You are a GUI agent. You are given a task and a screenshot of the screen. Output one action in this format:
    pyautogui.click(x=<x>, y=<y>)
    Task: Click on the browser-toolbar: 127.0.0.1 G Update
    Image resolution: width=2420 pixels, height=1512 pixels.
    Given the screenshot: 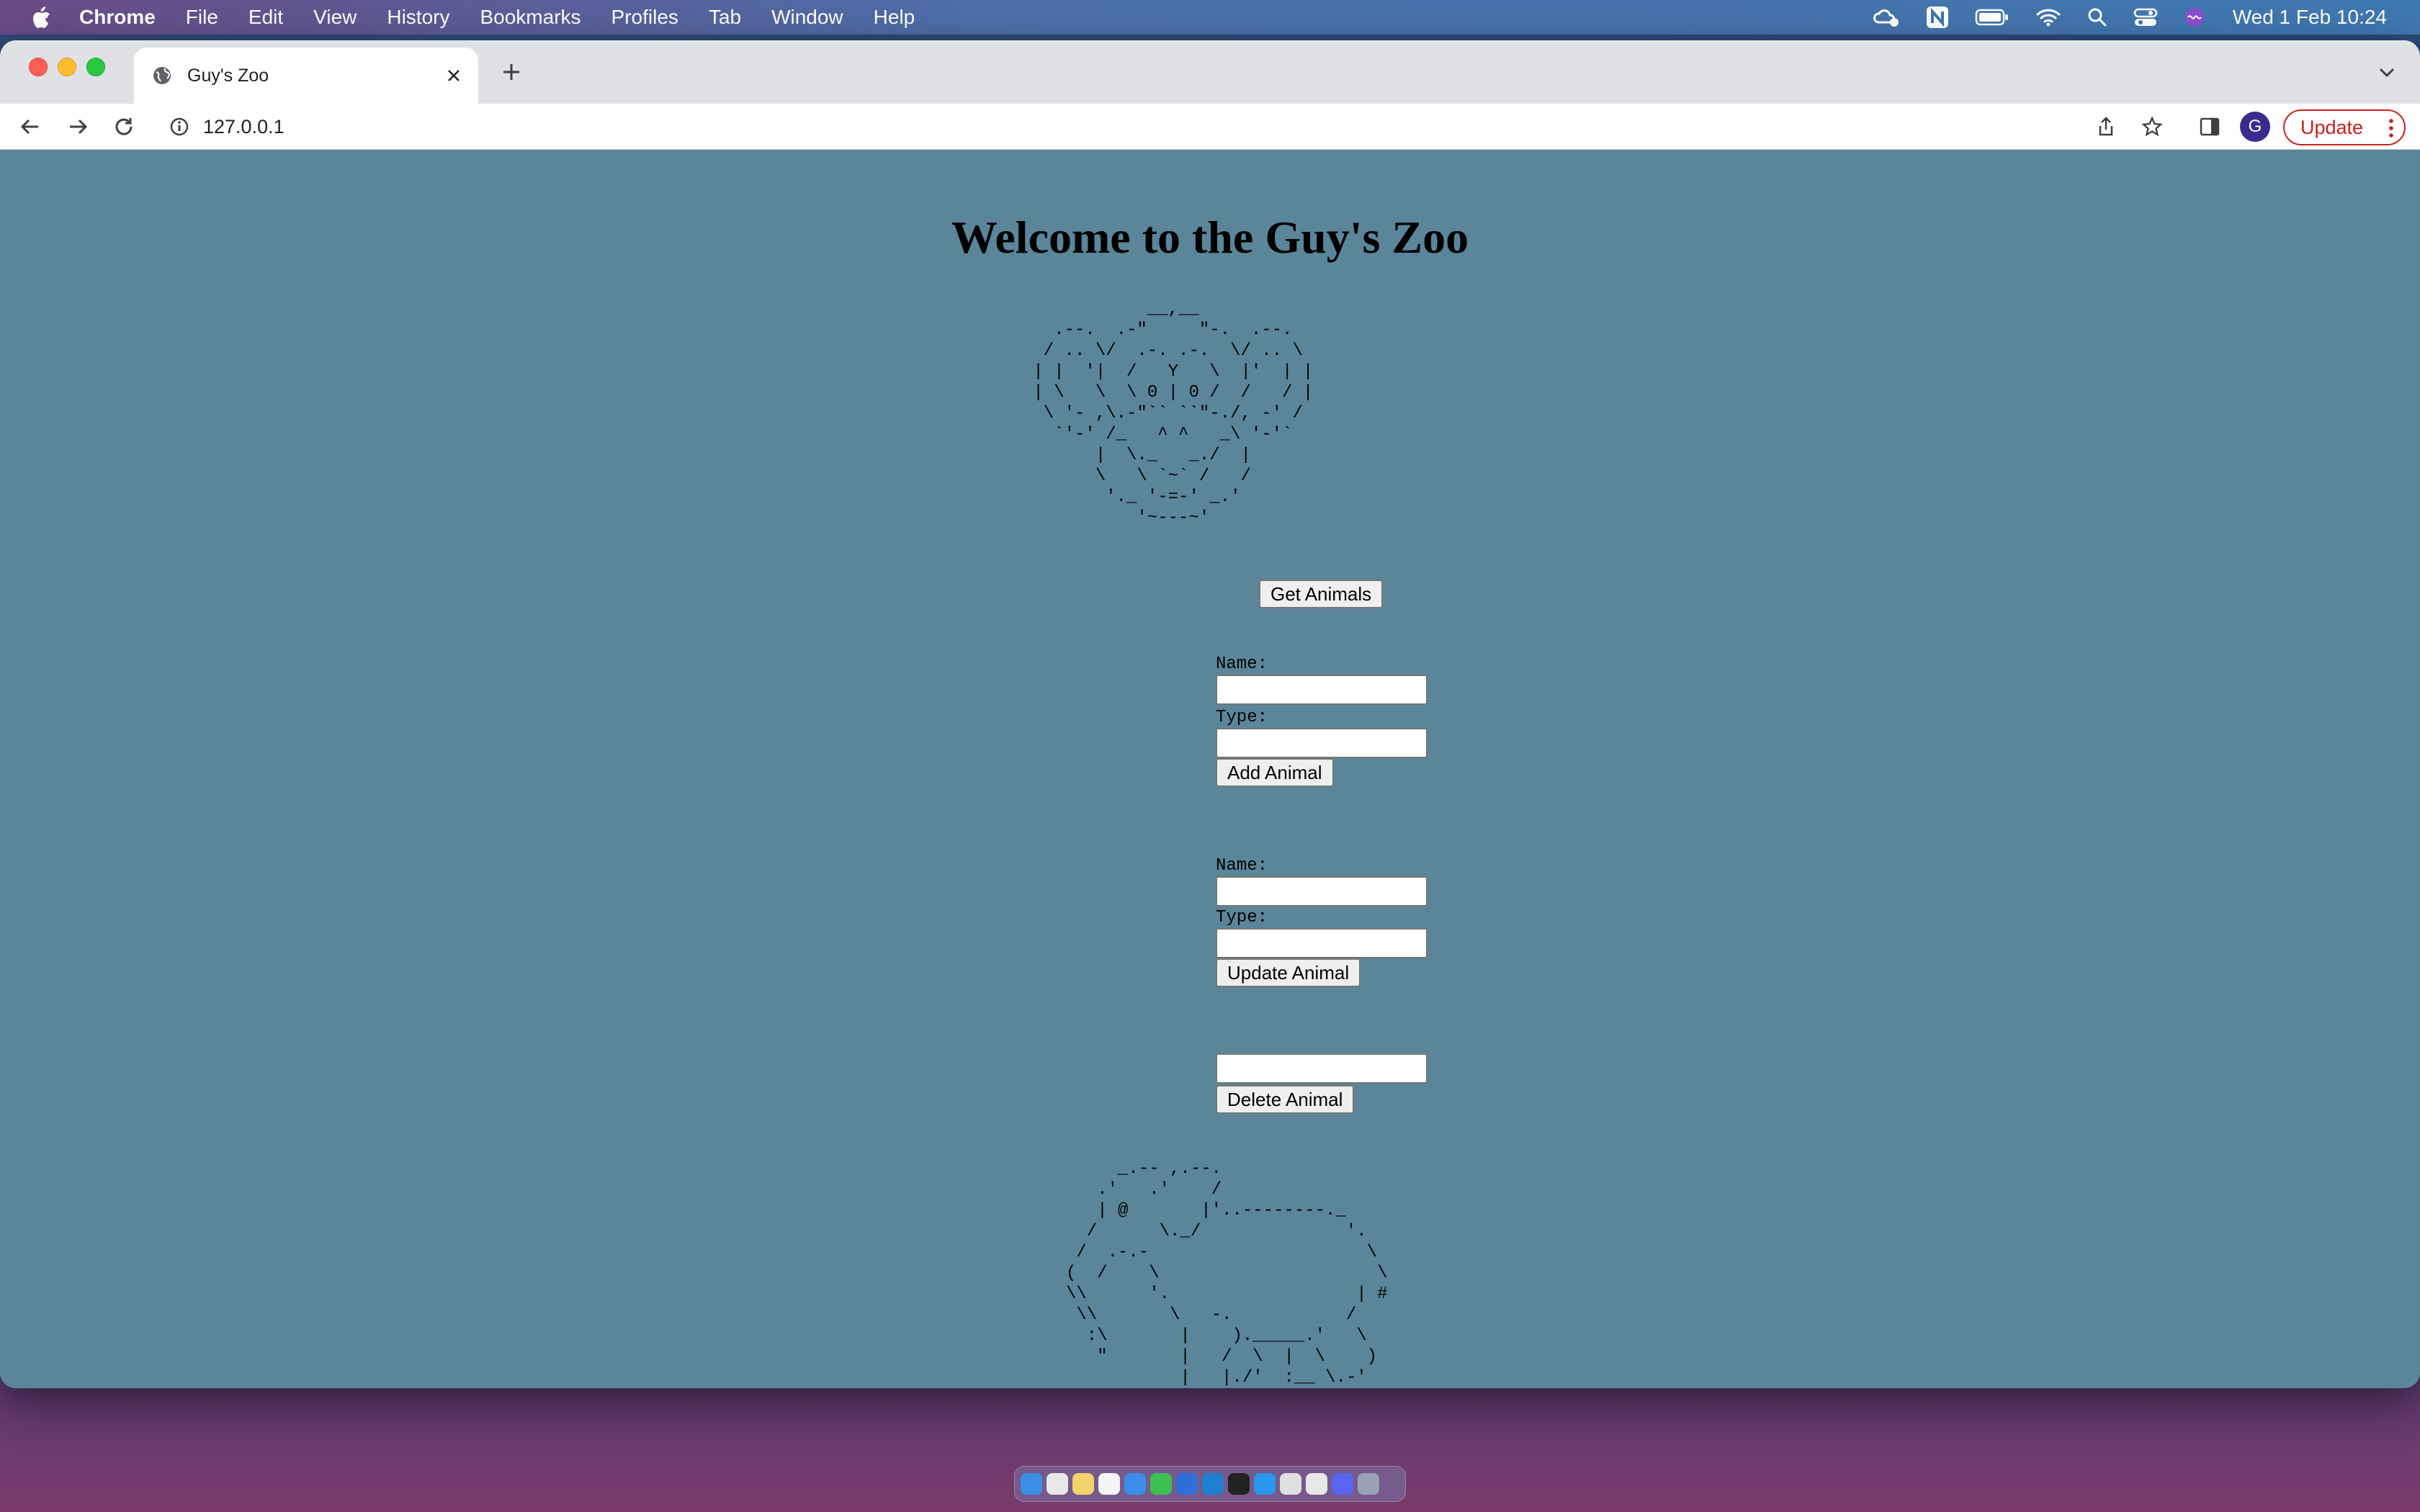 What is the action you would take?
    pyautogui.click(x=1210, y=127)
    